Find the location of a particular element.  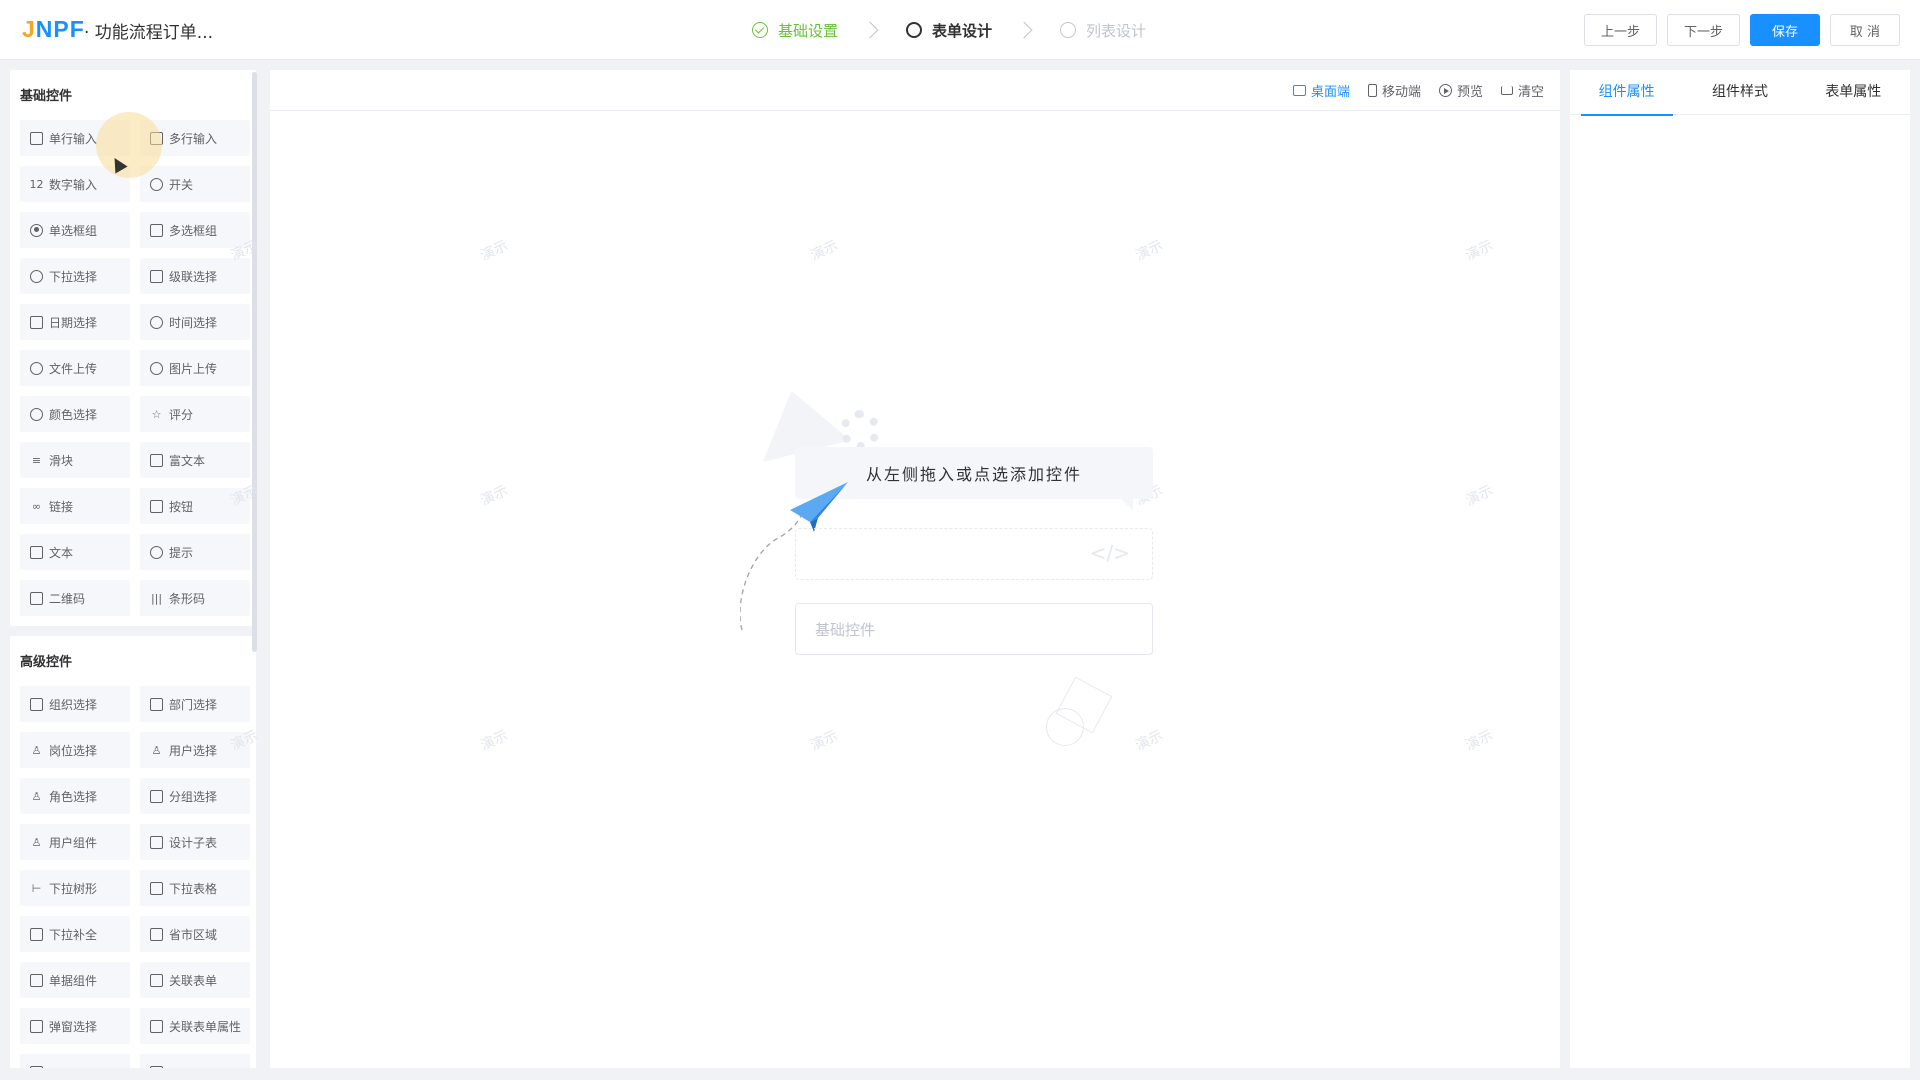

component-item: 单据组件 is located at coordinates (75, 980).